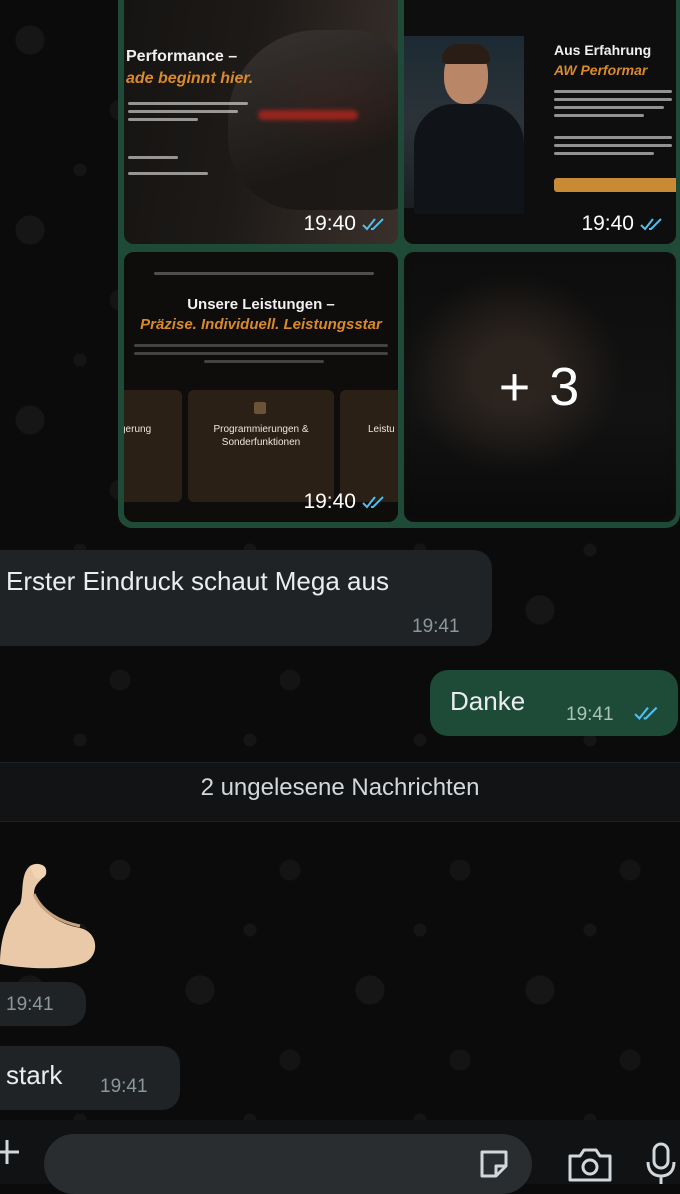 The width and height of the screenshot is (680, 1194). What do you see at coordinates (288, 1164) in the screenshot?
I see `message-input` at bounding box center [288, 1164].